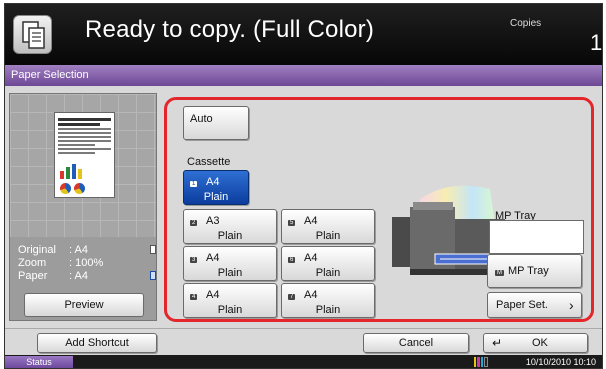 This screenshot has height=369, width=606. Describe the element at coordinates (571, 305) in the screenshot. I see `chevron-right-icon: ›` at that location.